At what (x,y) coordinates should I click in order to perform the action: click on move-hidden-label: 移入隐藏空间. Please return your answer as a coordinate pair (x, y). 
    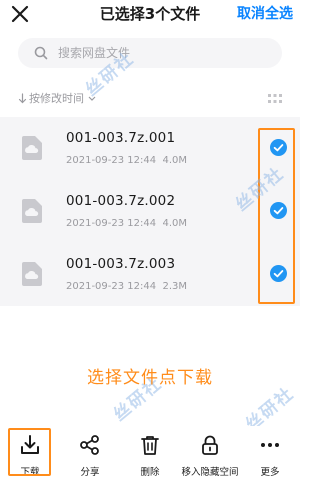
    Looking at the image, I should click on (210, 472).